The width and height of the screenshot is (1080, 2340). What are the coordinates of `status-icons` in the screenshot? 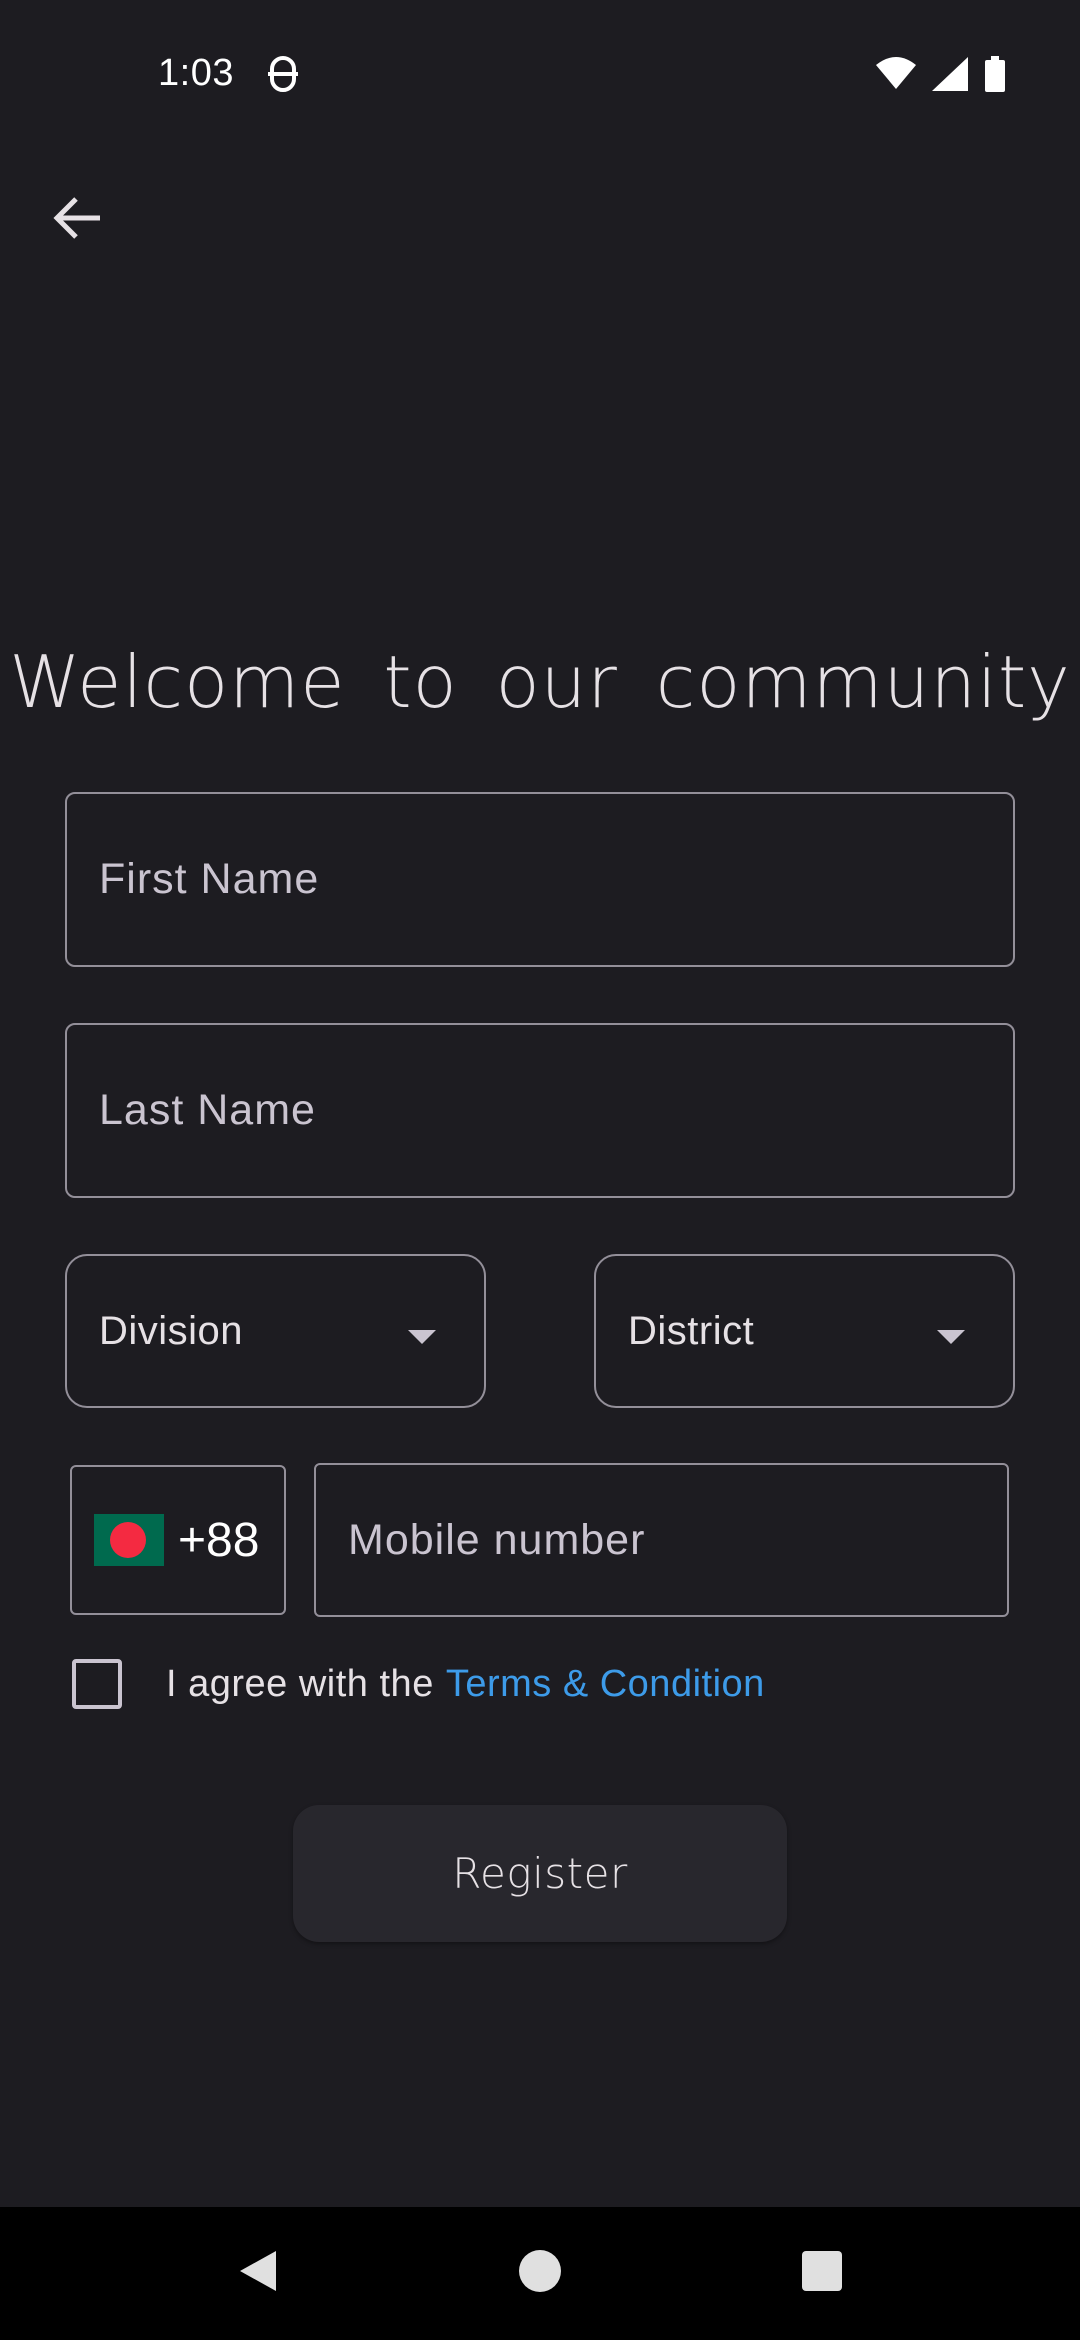 It's located at (941, 76).